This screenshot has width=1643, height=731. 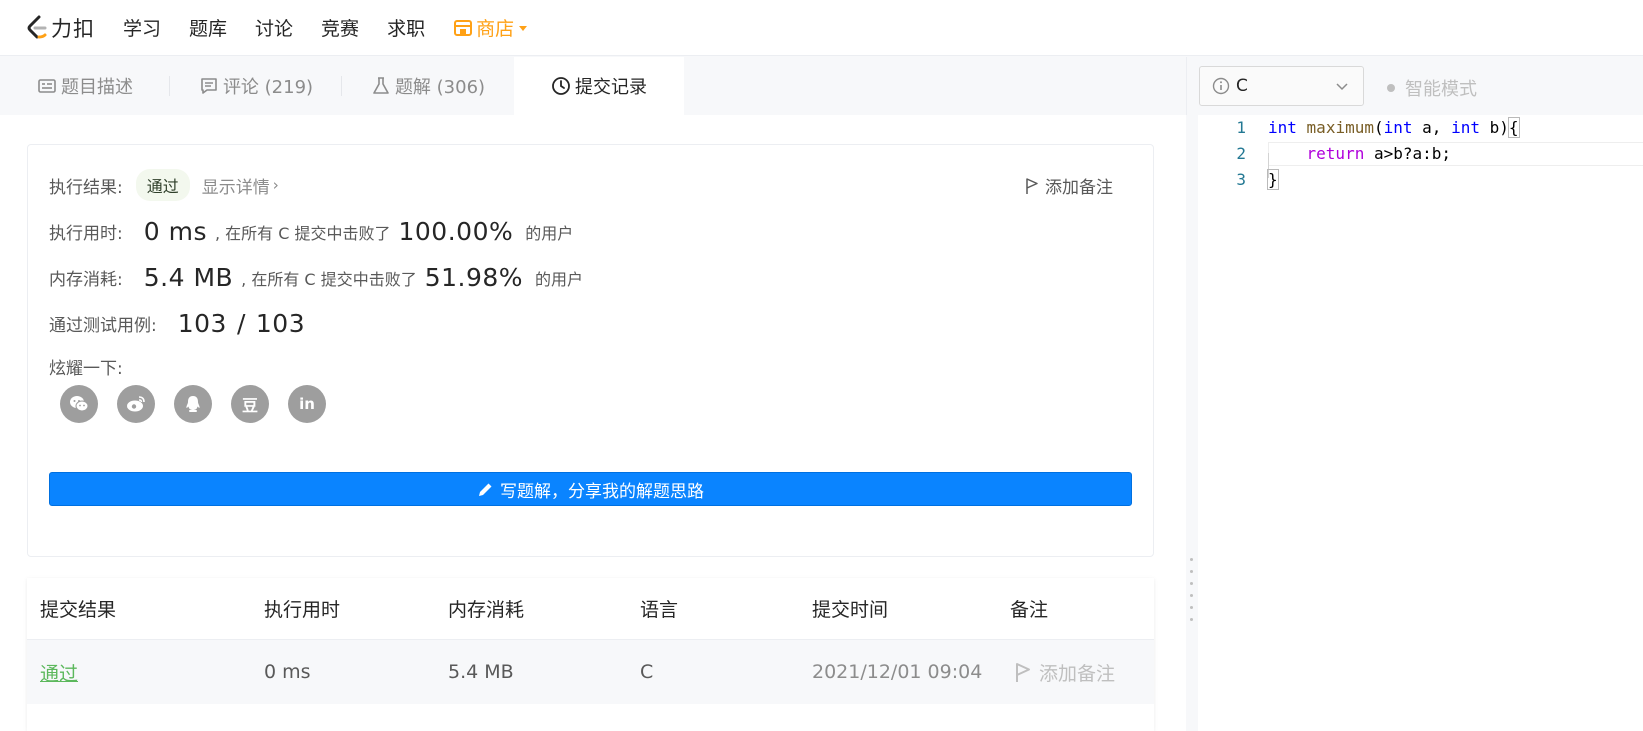 What do you see at coordinates (1241, 127) in the screenshot?
I see `line-number: 1` at bounding box center [1241, 127].